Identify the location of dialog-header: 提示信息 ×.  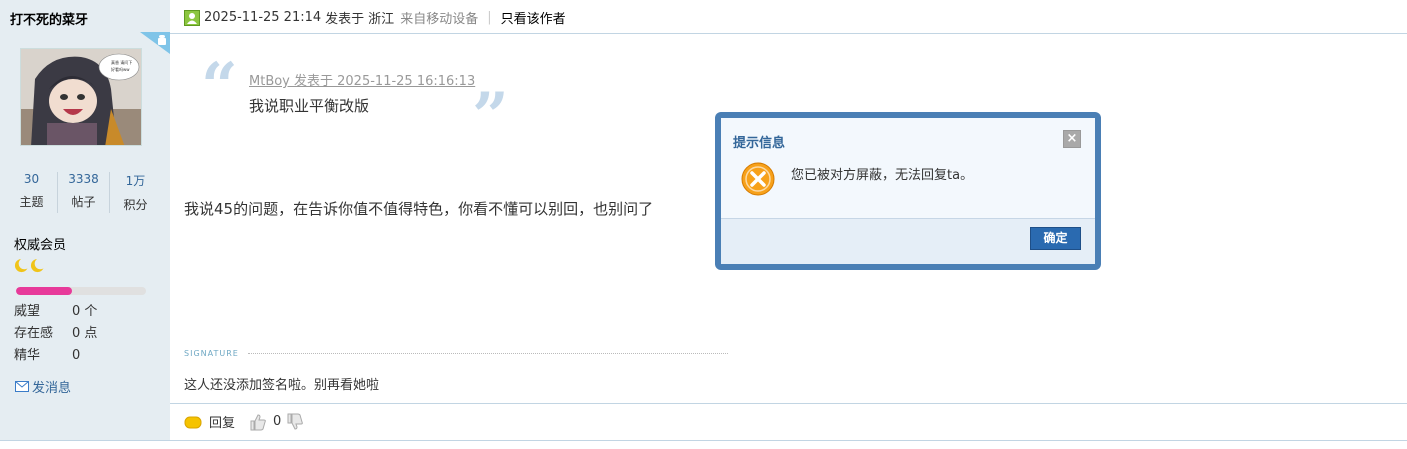
(908, 136).